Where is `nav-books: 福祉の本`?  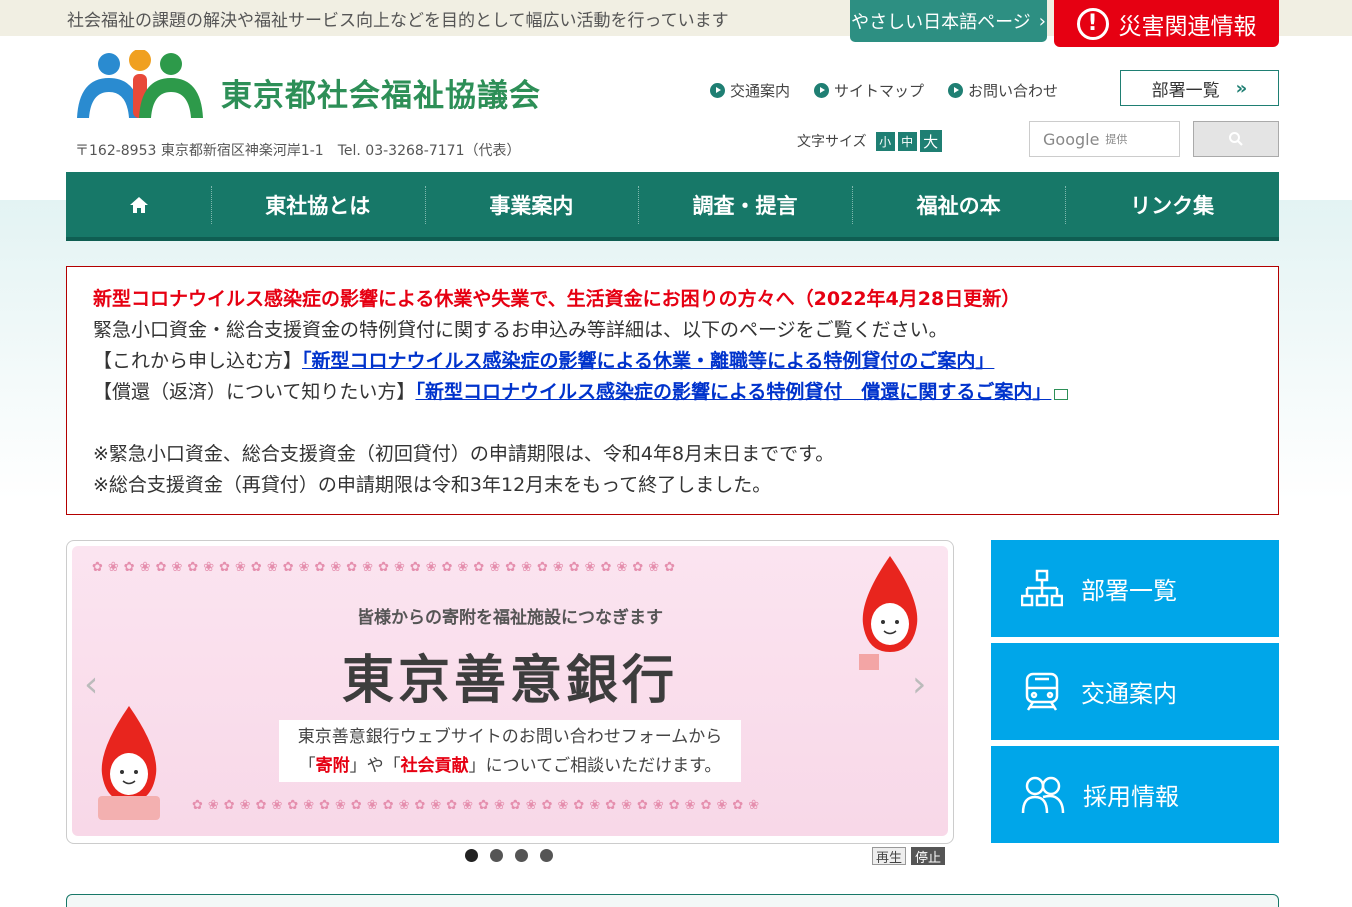 nav-books: 福祉の本 is located at coordinates (958, 204).